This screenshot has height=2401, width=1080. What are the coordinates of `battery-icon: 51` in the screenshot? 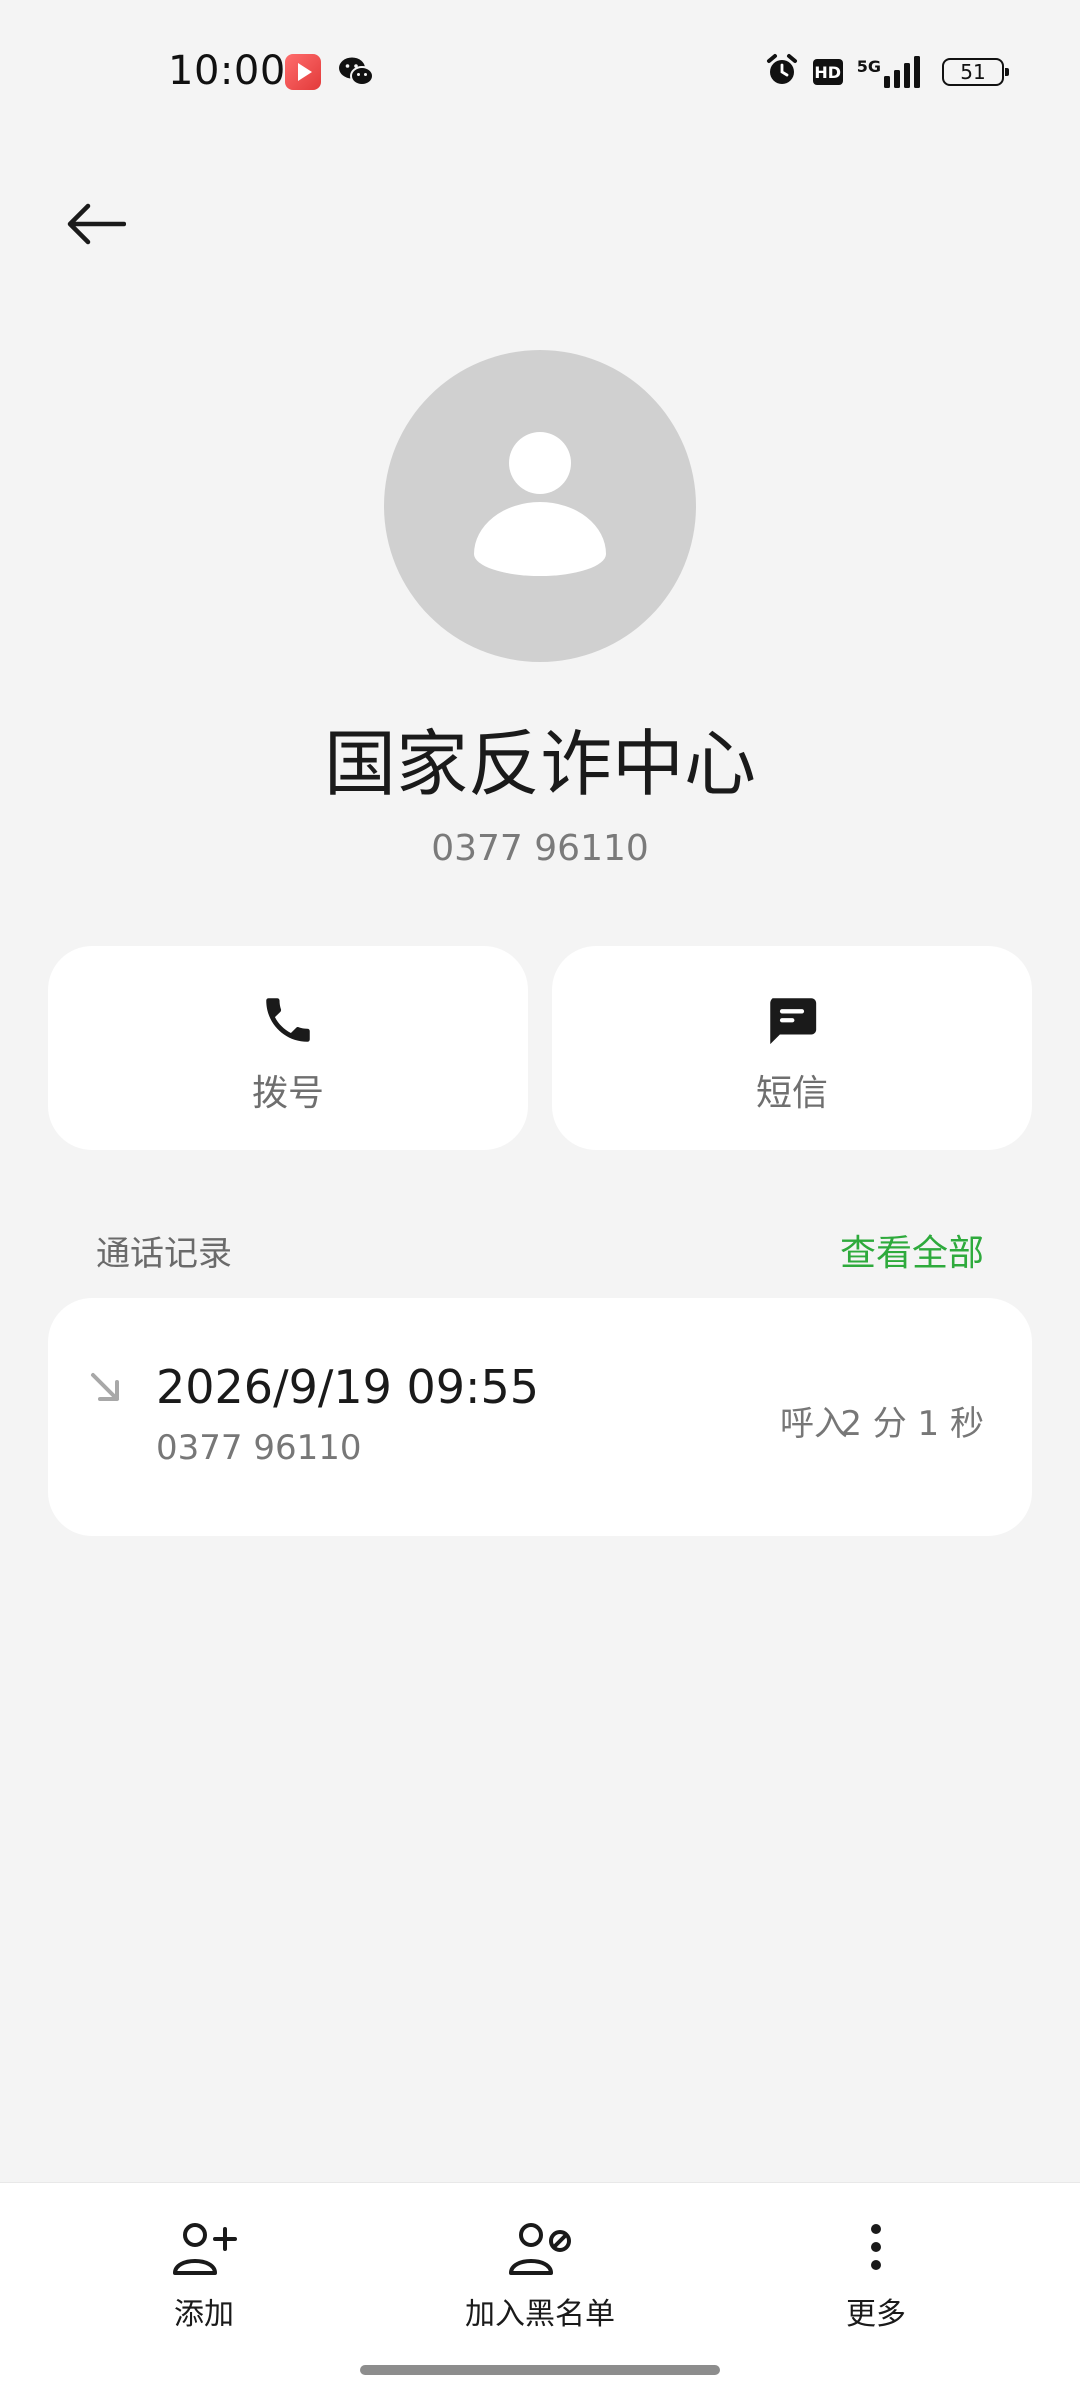 It's located at (975, 72).